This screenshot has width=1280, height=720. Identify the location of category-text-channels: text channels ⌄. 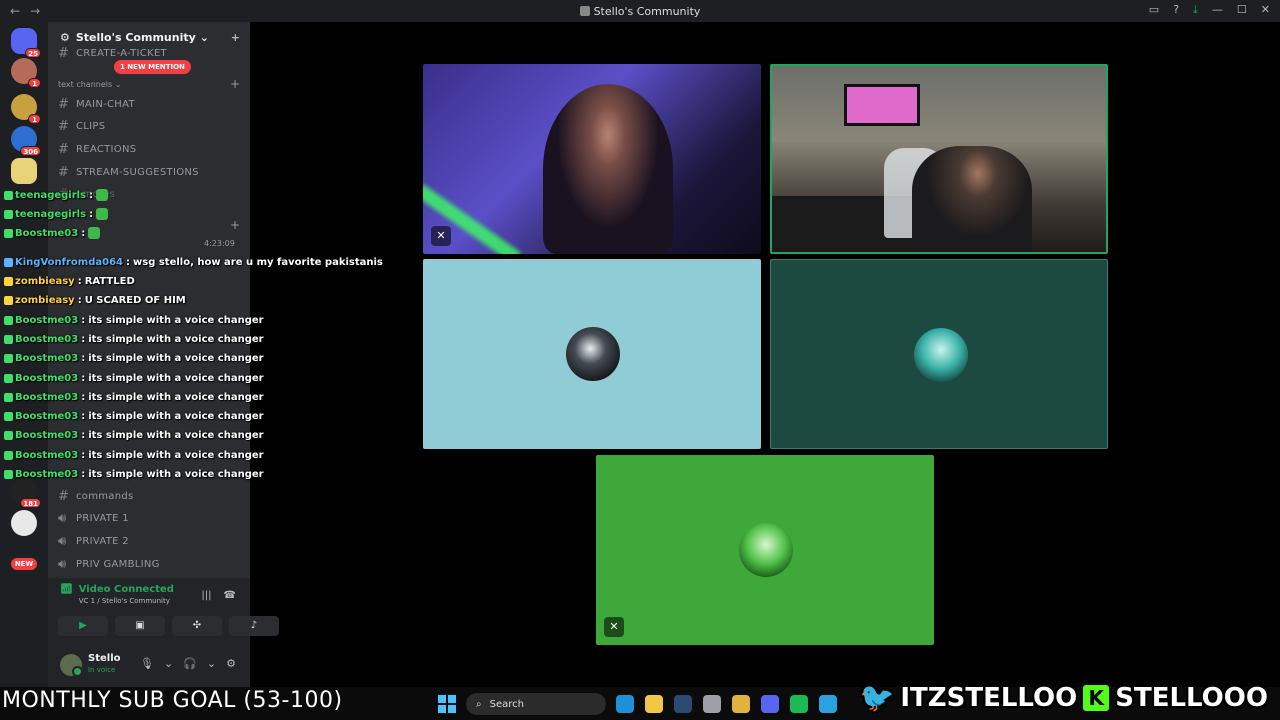
(89, 84).